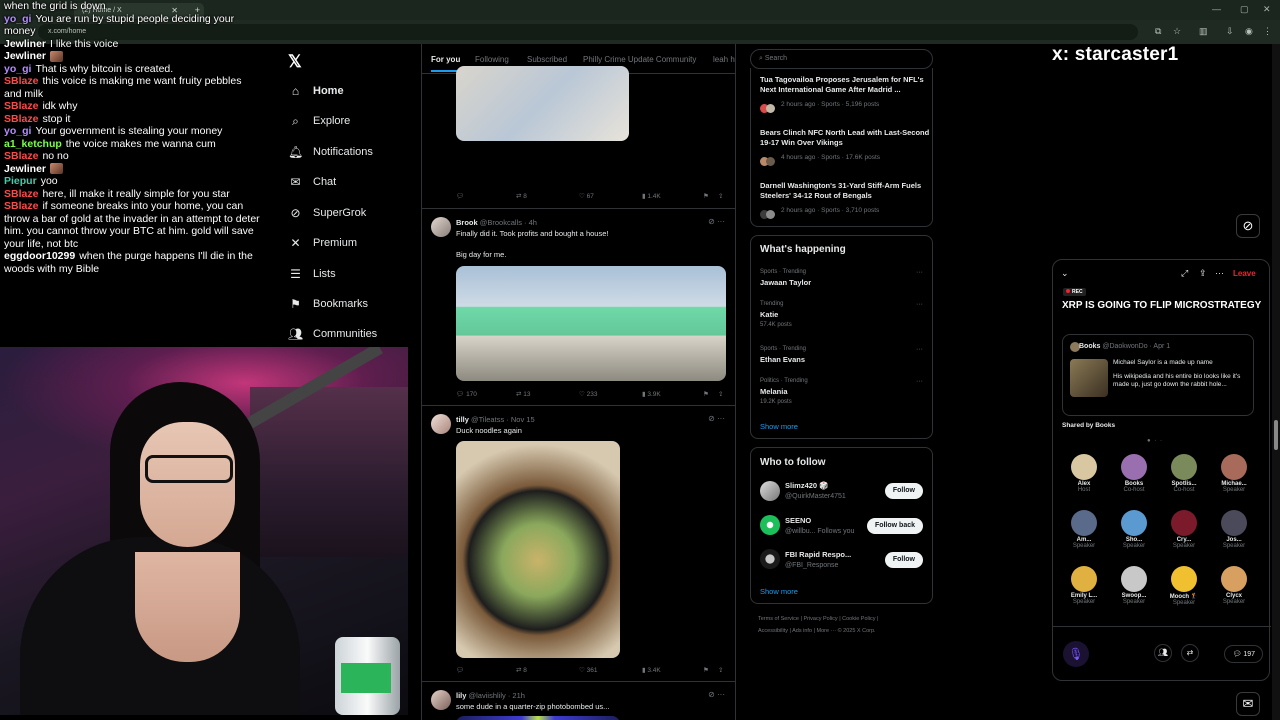 This screenshot has width=1280, height=720. What do you see at coordinates (1184, 529) in the screenshot?
I see `speaker: Cry... Speaker` at bounding box center [1184, 529].